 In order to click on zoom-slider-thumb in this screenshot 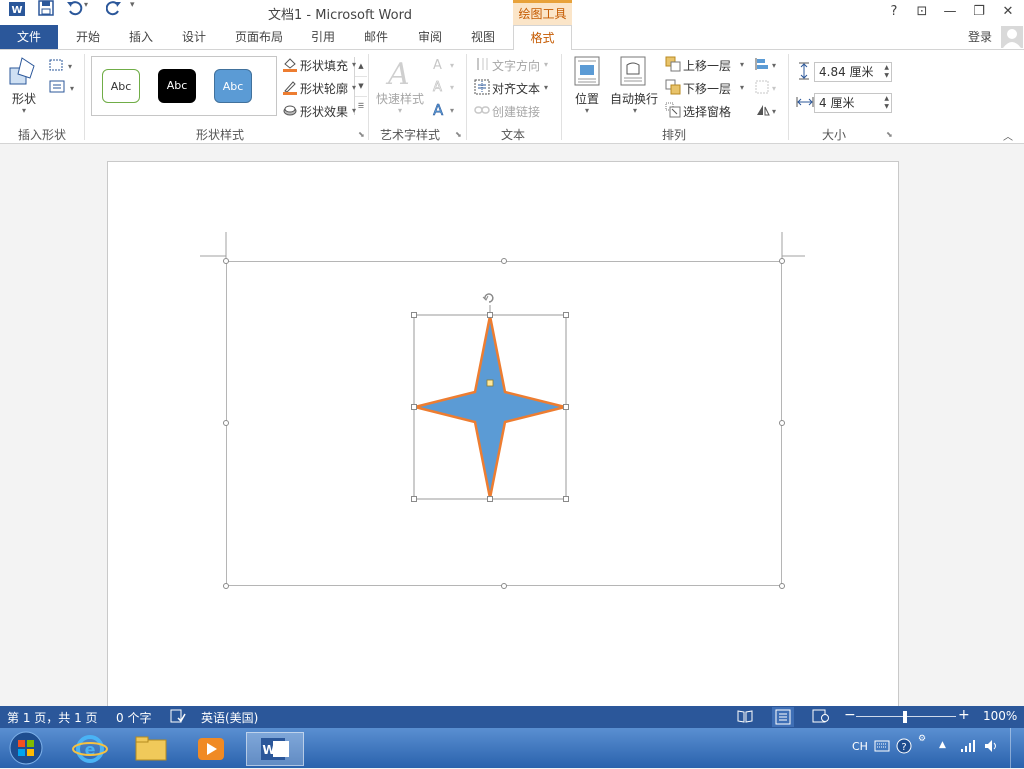, I will do `click(905, 717)`.